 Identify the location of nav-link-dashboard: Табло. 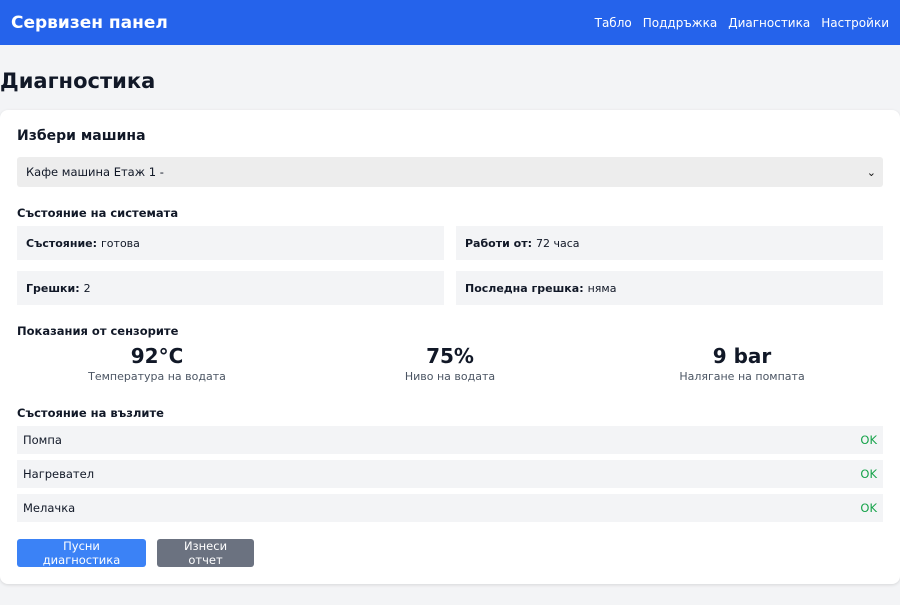
(613, 23).